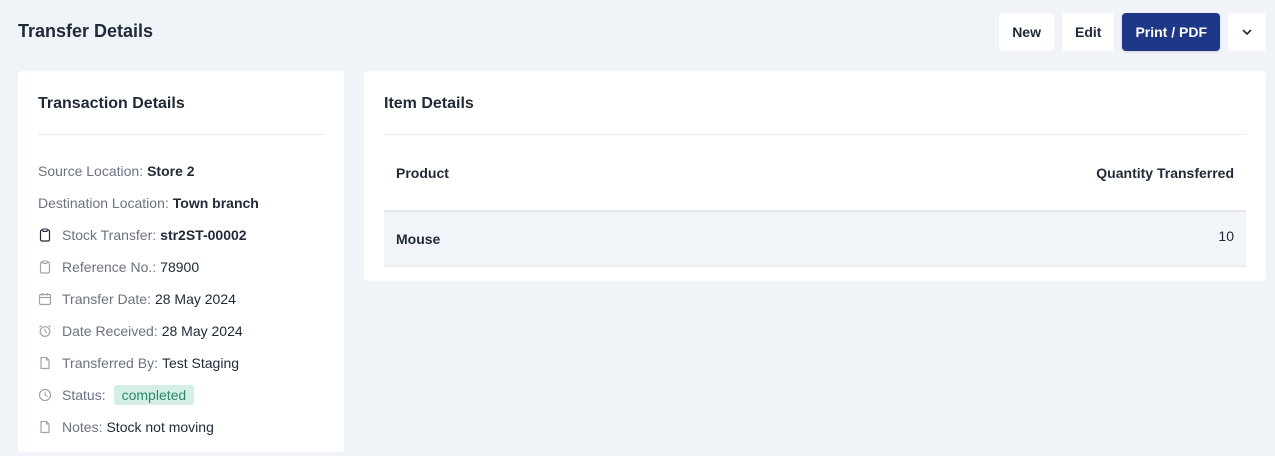 This screenshot has height=456, width=1275. What do you see at coordinates (1165, 172) in the screenshot?
I see `column-header-quantity: Quantity Transferred` at bounding box center [1165, 172].